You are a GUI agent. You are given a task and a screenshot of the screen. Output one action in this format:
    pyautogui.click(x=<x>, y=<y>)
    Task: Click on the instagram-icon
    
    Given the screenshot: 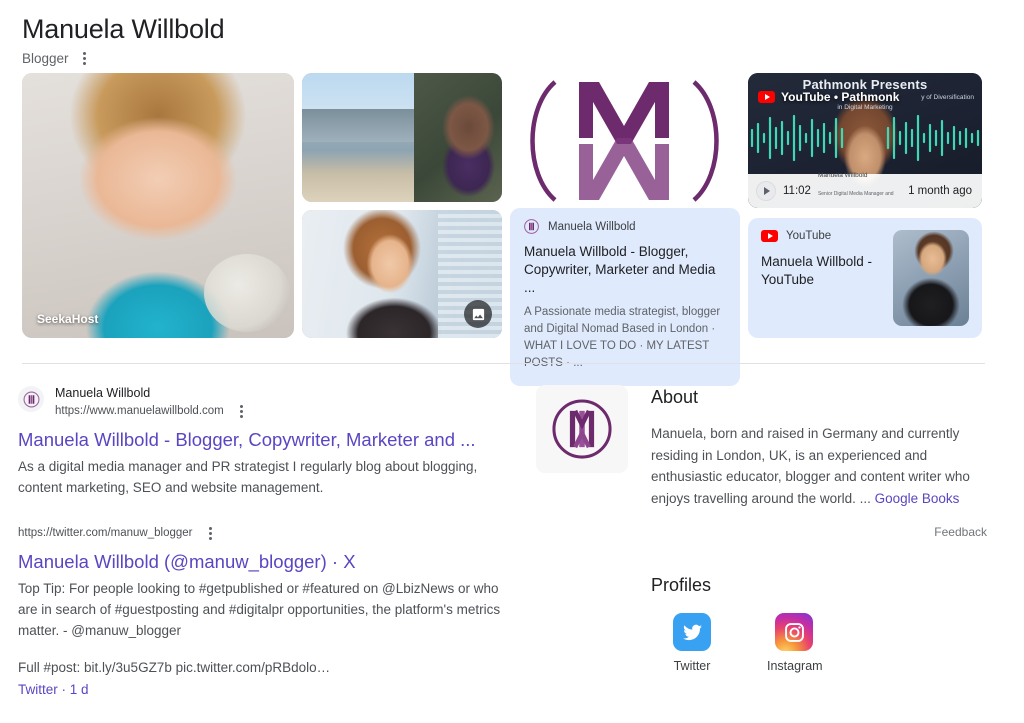 What is the action you would take?
    pyautogui.click(x=794, y=632)
    